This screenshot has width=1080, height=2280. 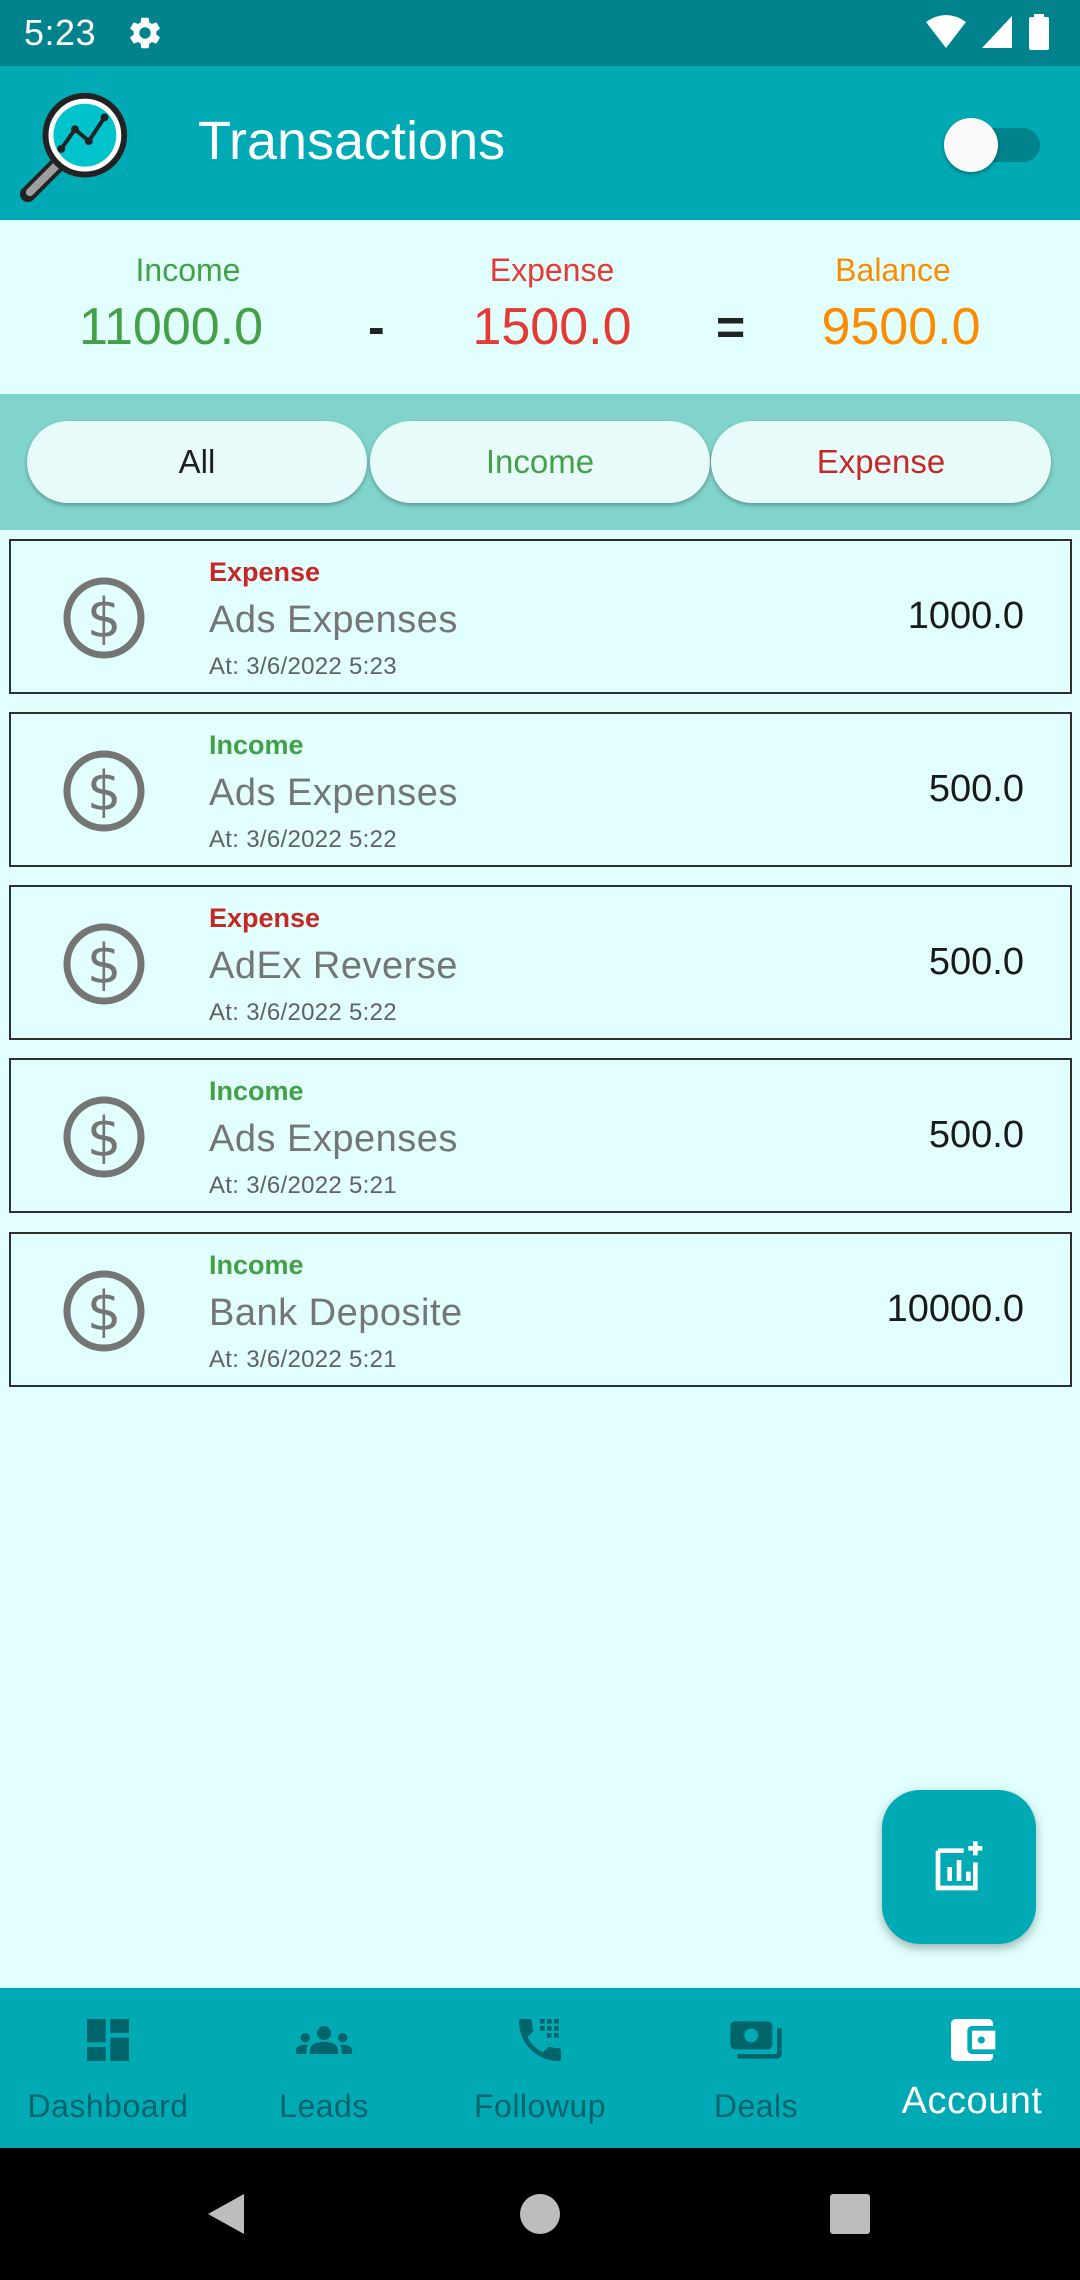 I want to click on nav-leads: Leads, so click(x=324, y=2068).